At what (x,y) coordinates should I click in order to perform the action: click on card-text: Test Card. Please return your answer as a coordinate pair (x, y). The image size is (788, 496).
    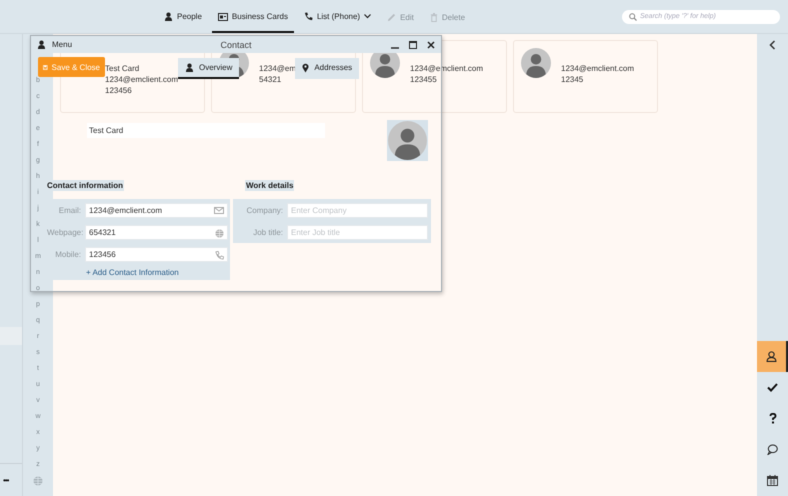
    Looking at the image, I should click on (122, 68).